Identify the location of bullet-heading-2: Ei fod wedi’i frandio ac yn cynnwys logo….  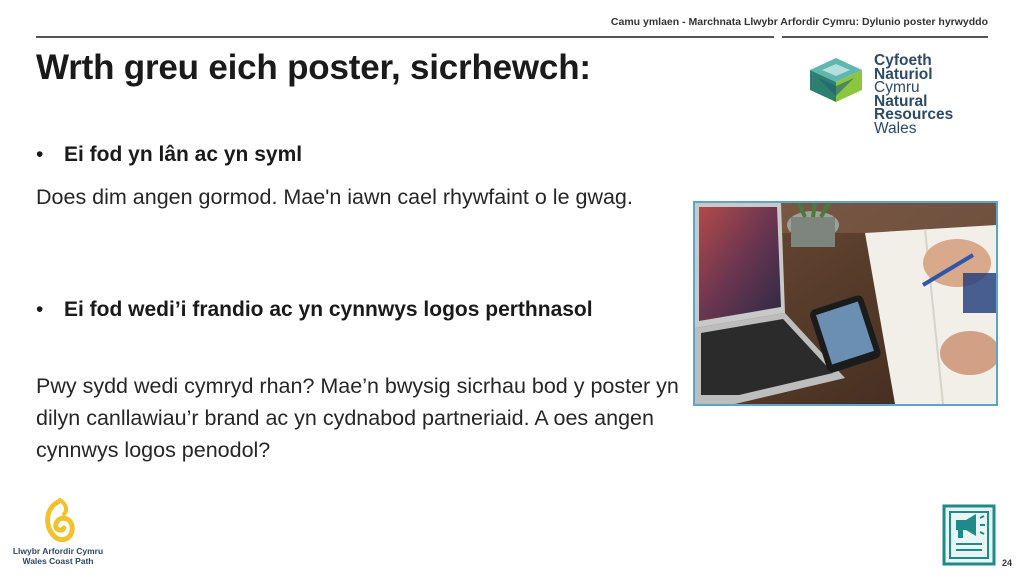
(328, 309).